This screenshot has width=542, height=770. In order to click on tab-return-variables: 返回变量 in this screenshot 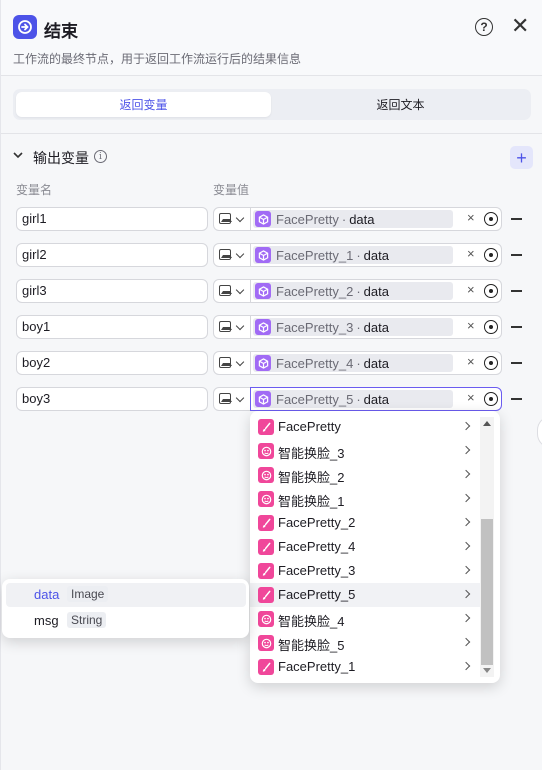, I will do `click(143, 104)`.